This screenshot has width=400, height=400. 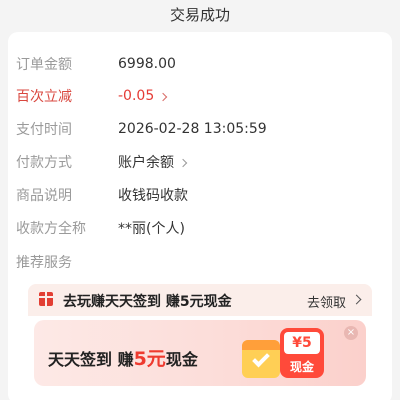 I want to click on detail-label: 推荐服务, so click(x=44, y=263).